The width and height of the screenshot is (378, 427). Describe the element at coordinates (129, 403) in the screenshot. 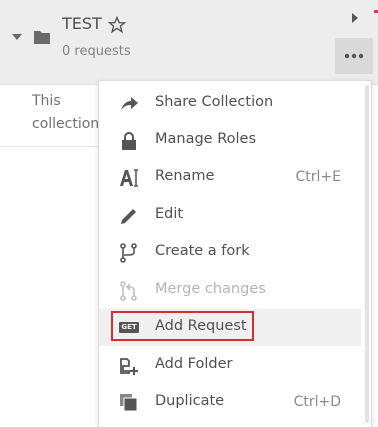

I see `duplicate-icon` at that location.